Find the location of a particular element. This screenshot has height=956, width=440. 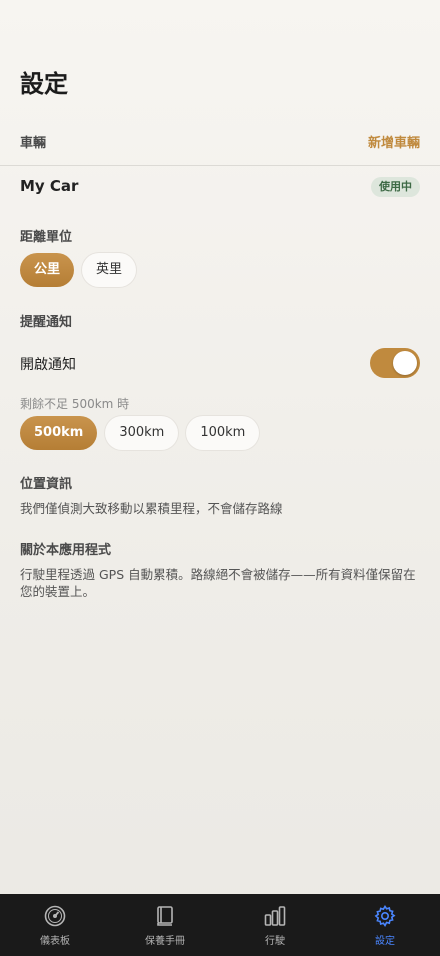

notification-toggle is located at coordinates (395, 363).